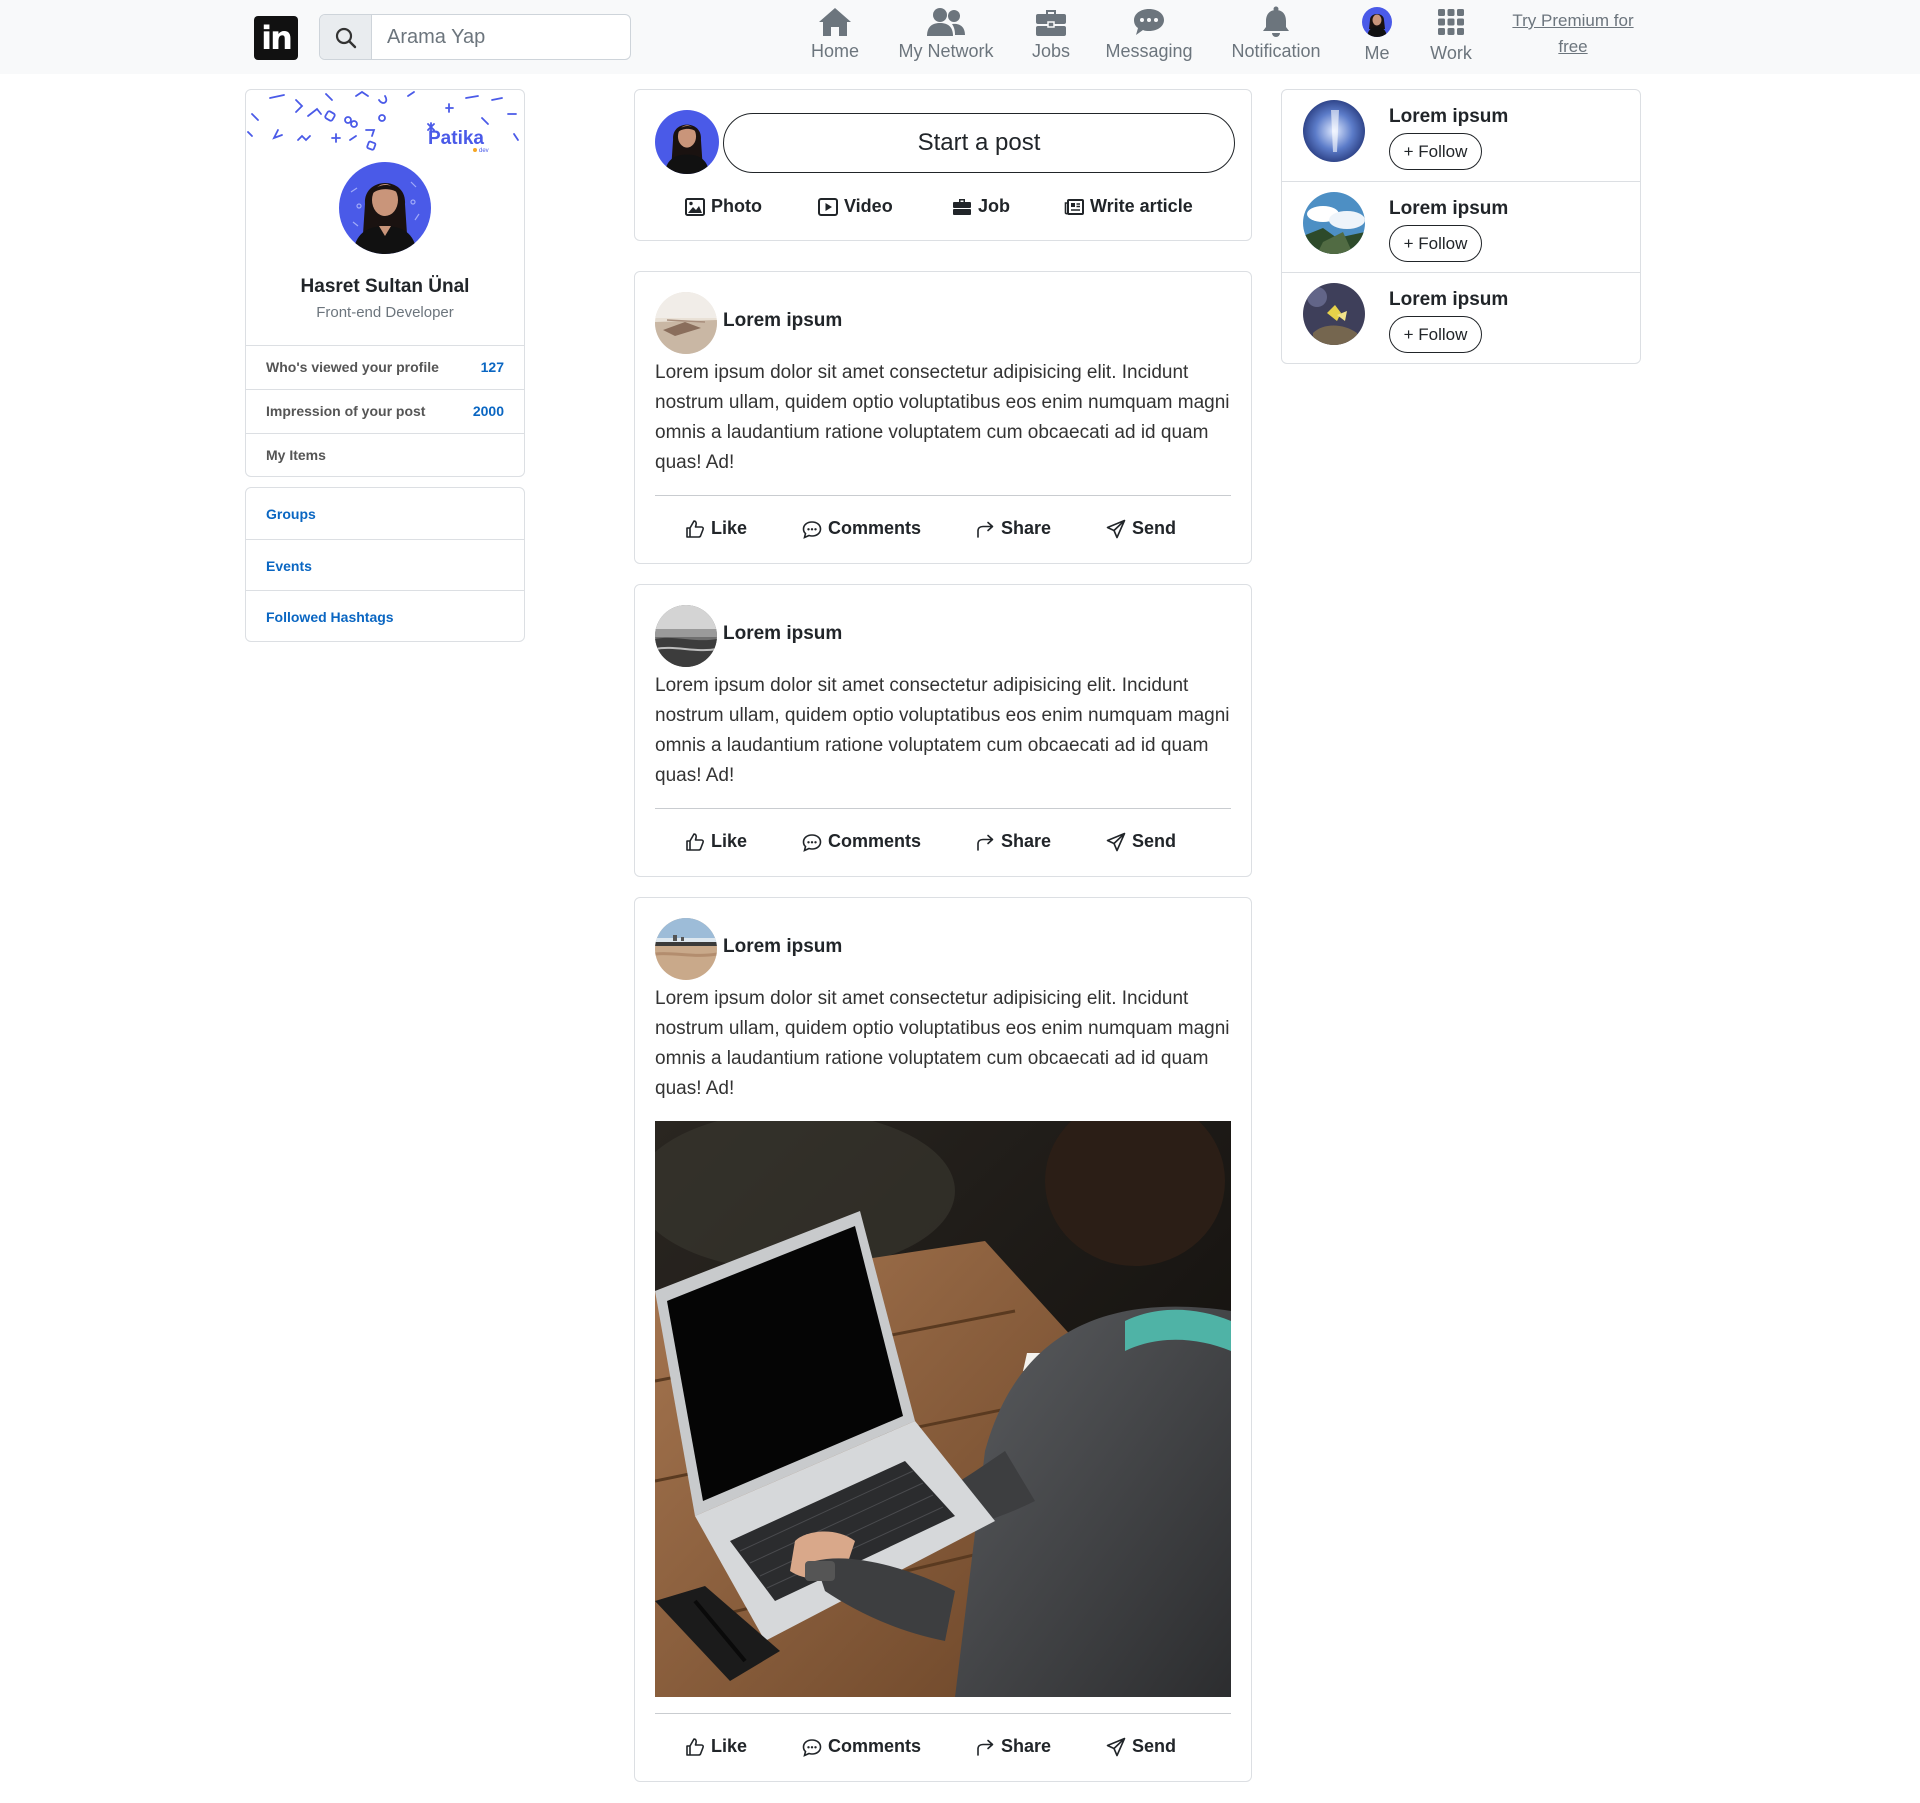 The image size is (1920, 1803). I want to click on link-events: Events, so click(385, 564).